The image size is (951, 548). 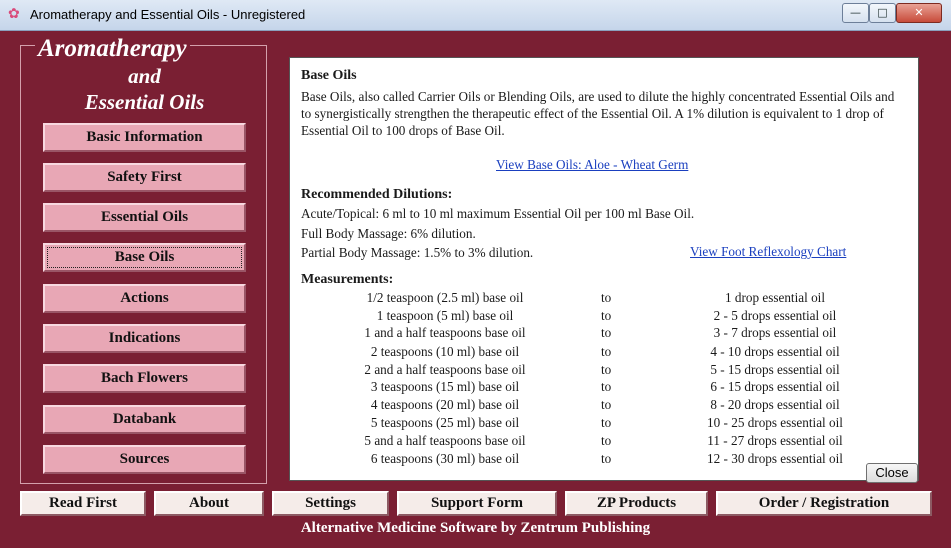 What do you see at coordinates (209, 503) in the screenshot?
I see `about-button: About` at bounding box center [209, 503].